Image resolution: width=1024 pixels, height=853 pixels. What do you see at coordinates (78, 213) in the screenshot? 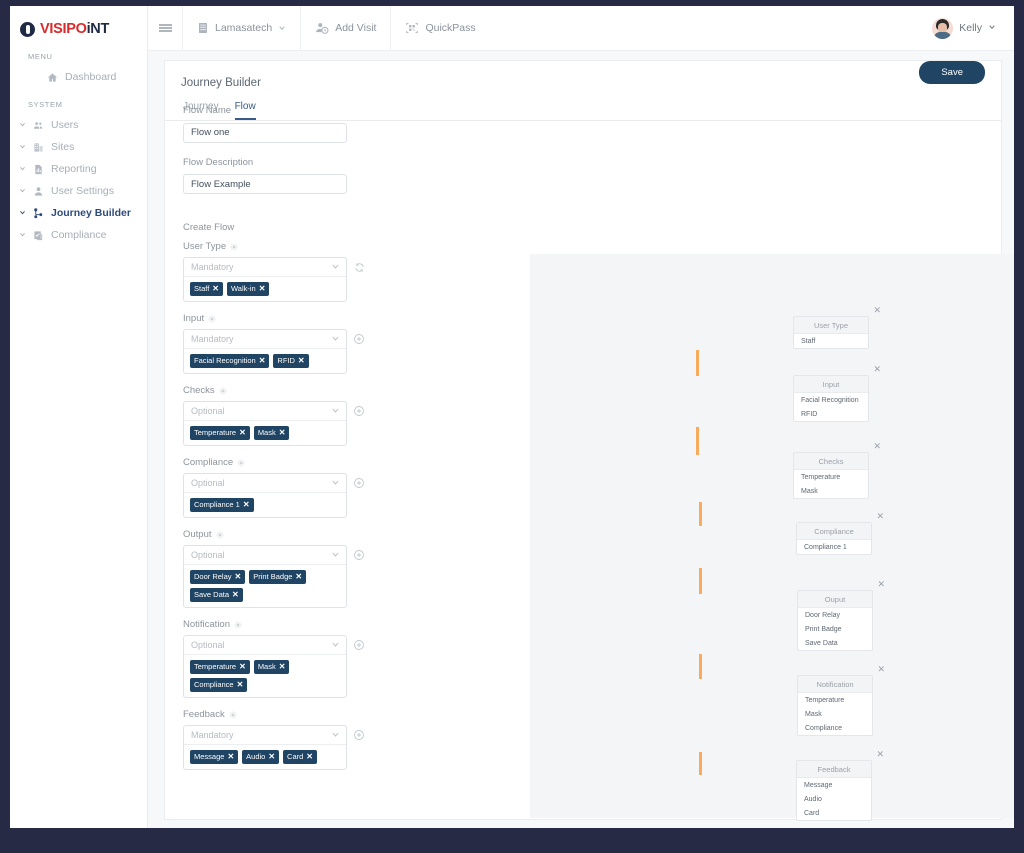
I see `sidebar-item-journey-builder: Journey Builder` at bounding box center [78, 213].